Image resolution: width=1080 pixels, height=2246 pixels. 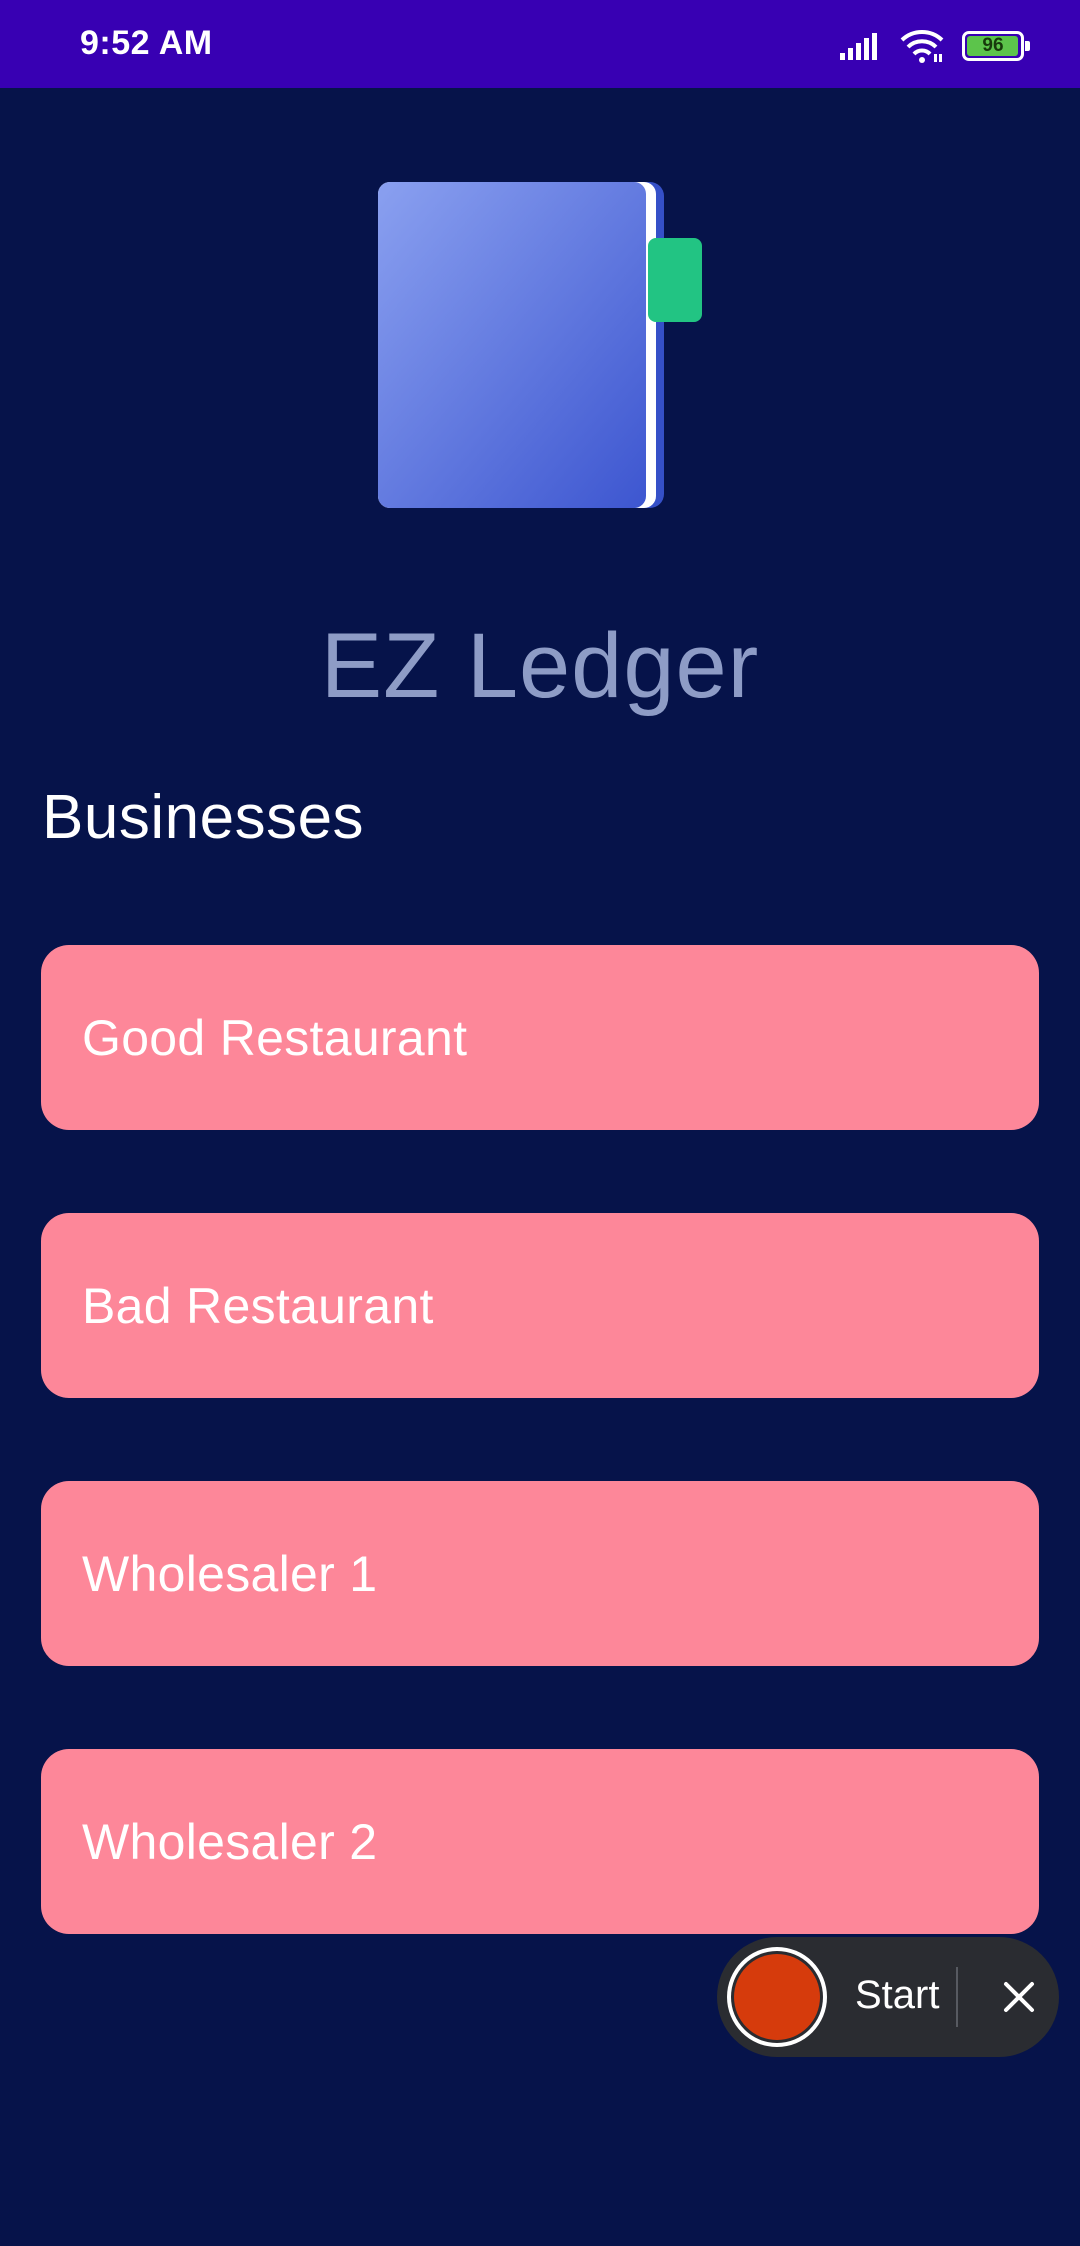 I want to click on record-dot, so click(x=777, y=1997).